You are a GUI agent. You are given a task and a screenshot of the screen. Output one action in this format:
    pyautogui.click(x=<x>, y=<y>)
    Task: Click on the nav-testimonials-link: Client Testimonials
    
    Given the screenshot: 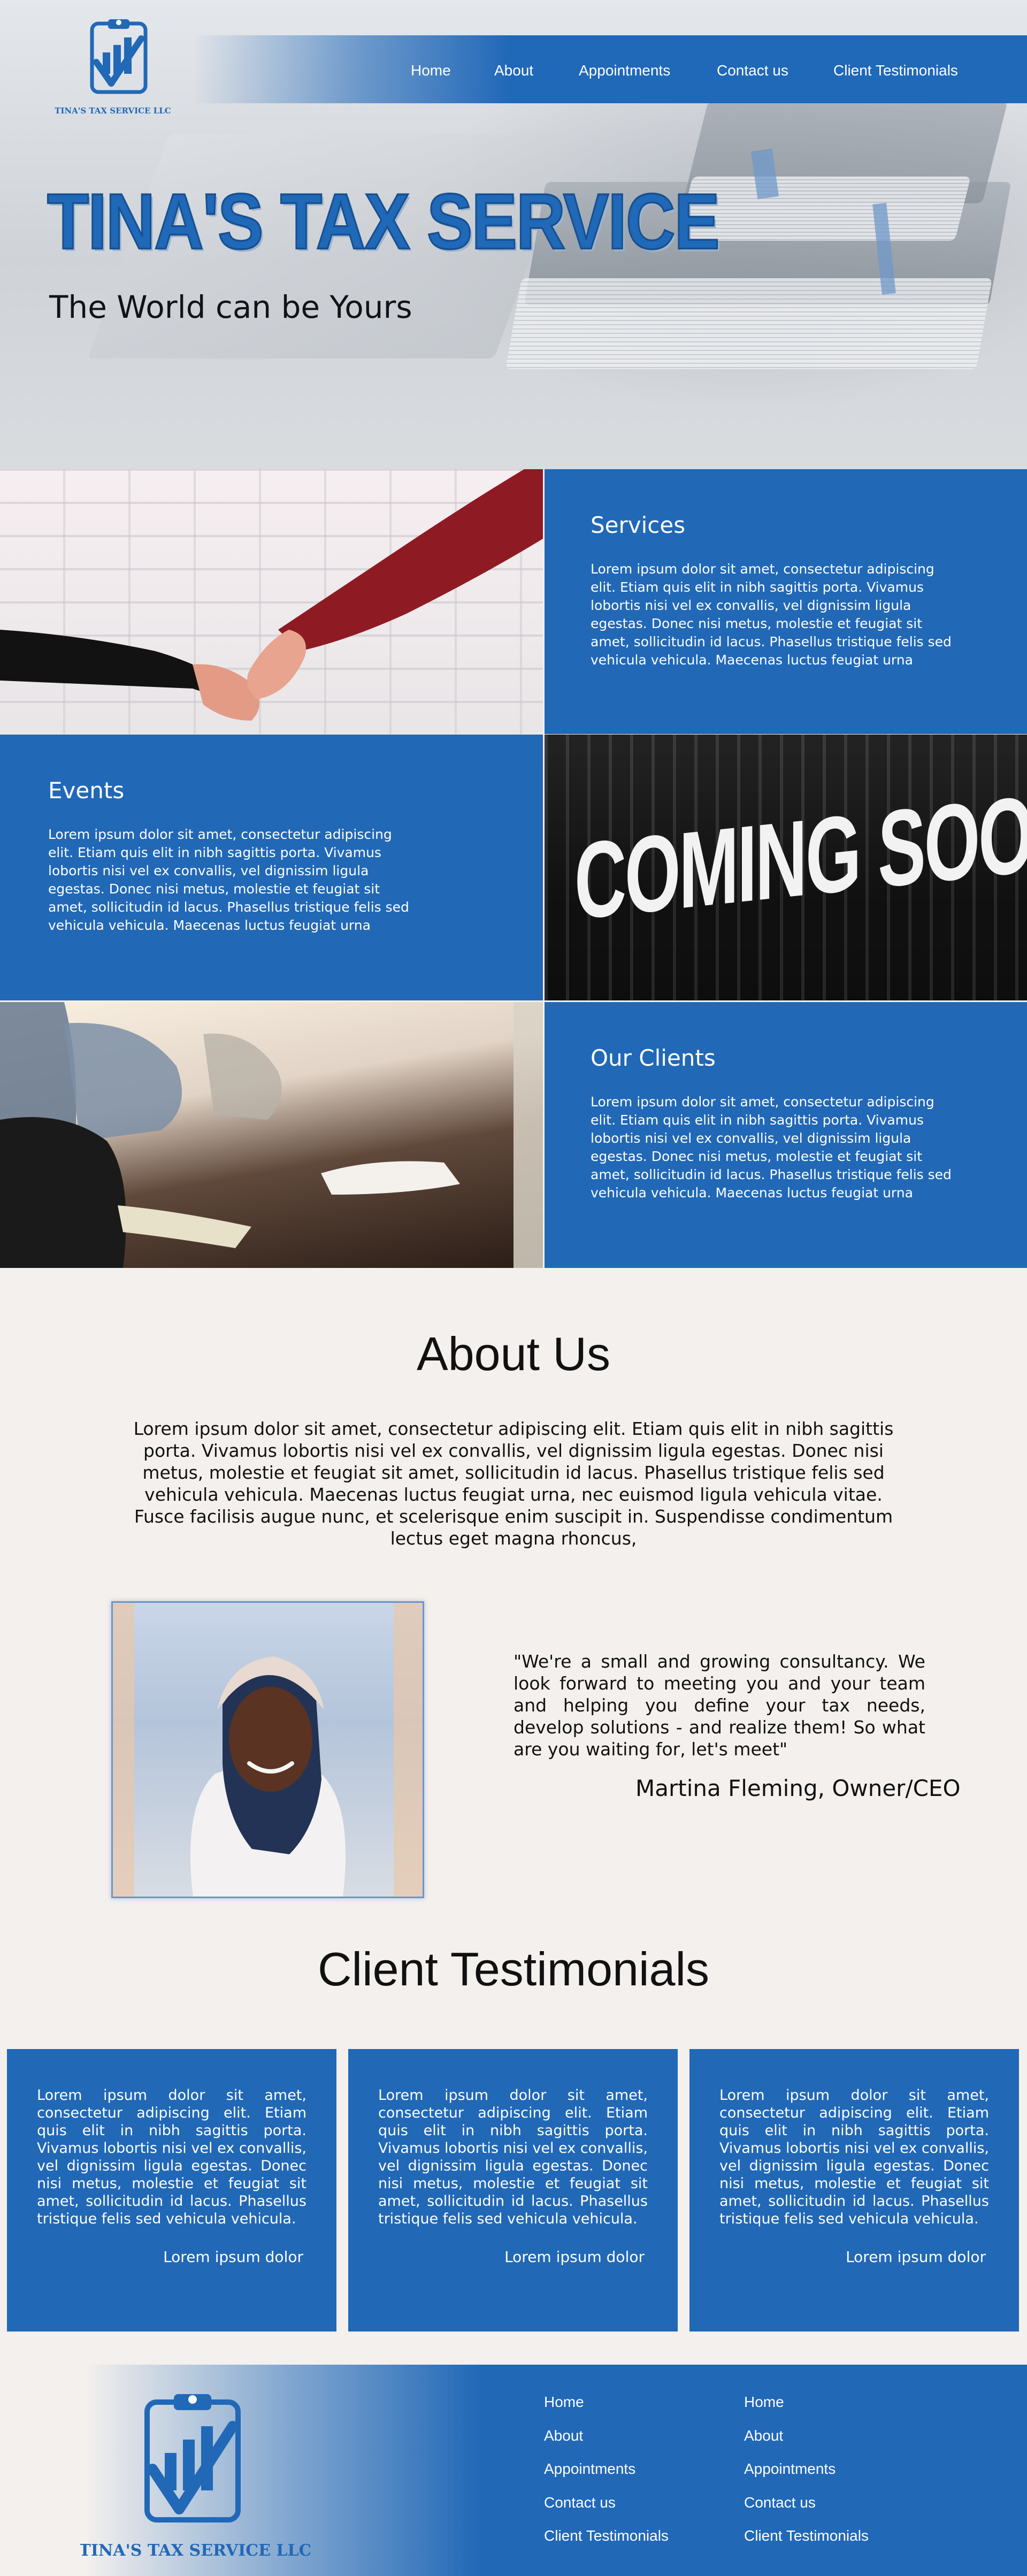 What is the action you would take?
    pyautogui.click(x=895, y=70)
    